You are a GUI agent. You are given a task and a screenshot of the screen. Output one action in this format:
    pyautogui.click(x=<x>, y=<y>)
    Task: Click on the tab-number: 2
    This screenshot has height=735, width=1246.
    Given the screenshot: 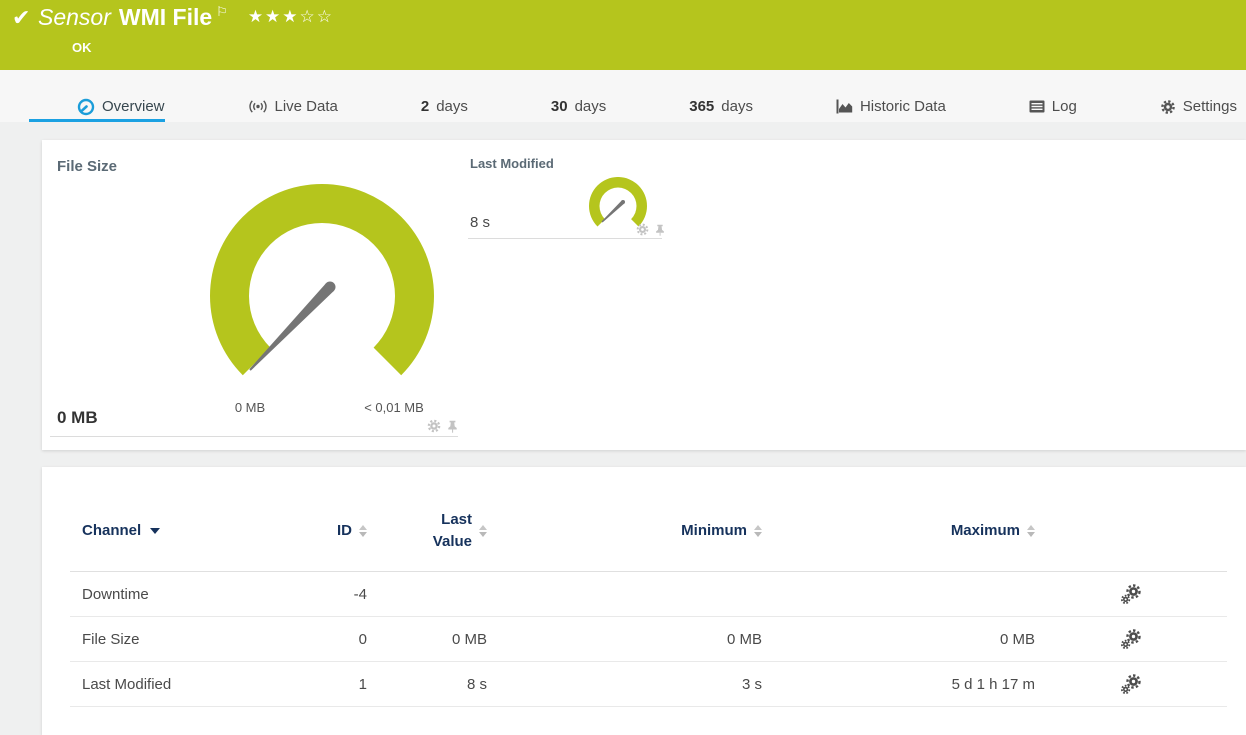 What is the action you would take?
    pyautogui.click(x=425, y=106)
    